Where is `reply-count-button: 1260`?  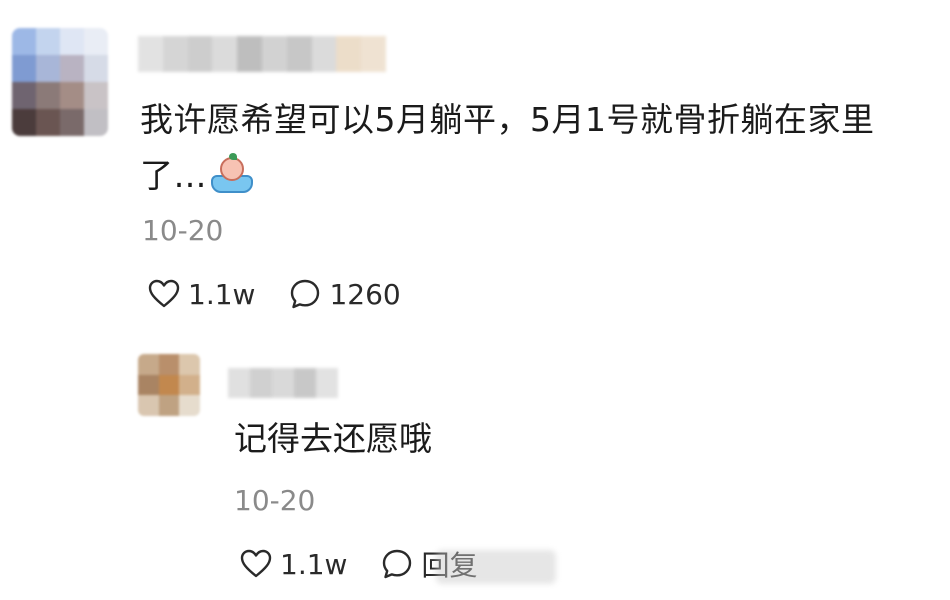 reply-count-button: 1260 is located at coordinates (345, 294).